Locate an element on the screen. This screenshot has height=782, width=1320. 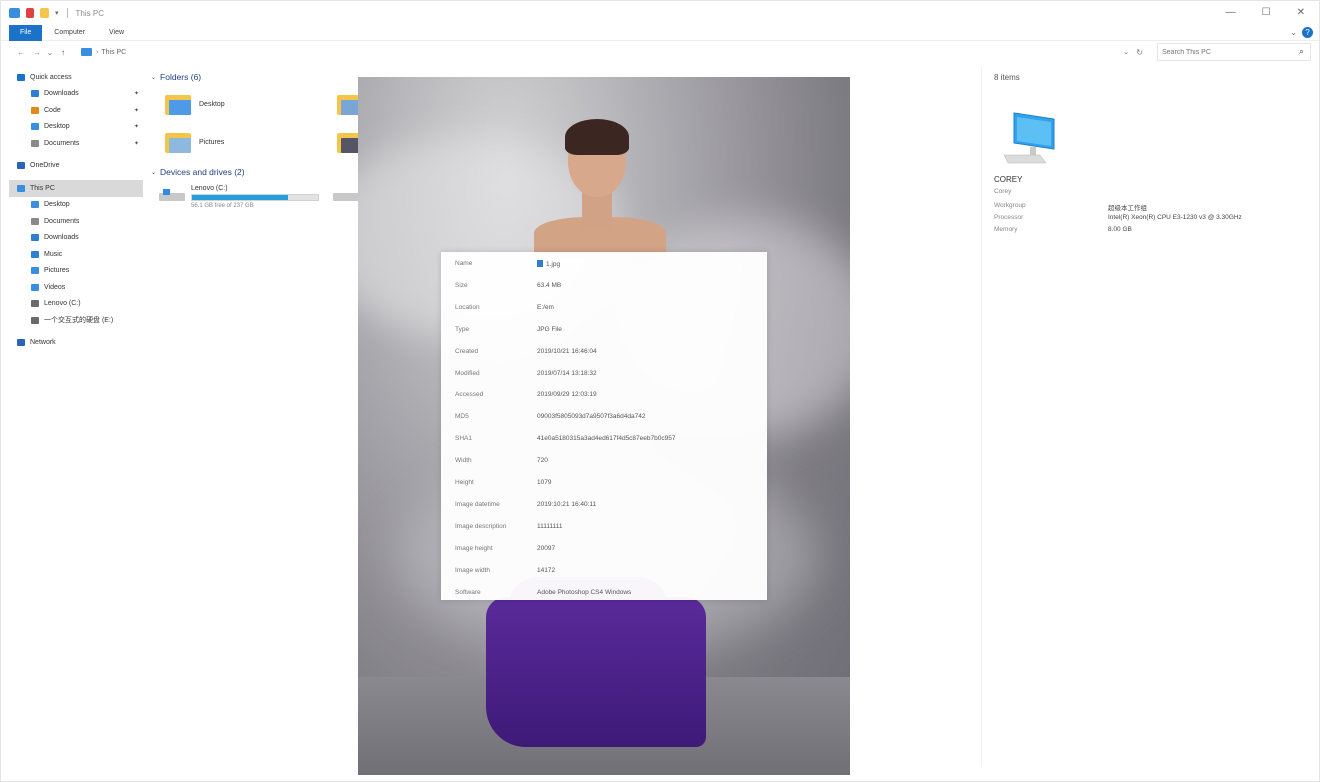
property-label: Type is located at coordinates (462, 329).